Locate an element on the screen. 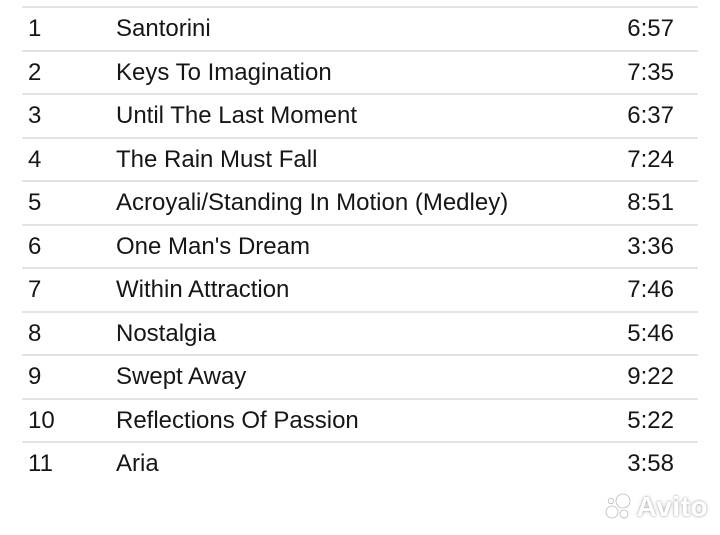 This screenshot has height=535, width=720. track-duration: 8:51 is located at coordinates (650, 202).